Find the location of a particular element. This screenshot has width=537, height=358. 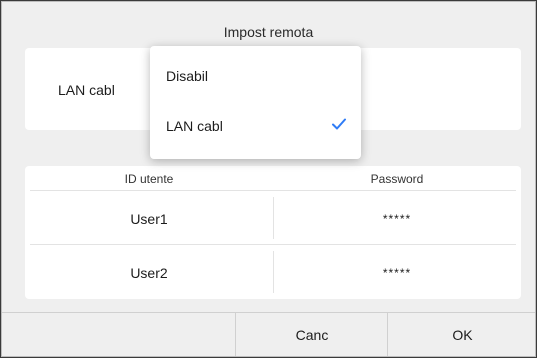

dropdown-option-disable: Disabil is located at coordinates (255, 76).